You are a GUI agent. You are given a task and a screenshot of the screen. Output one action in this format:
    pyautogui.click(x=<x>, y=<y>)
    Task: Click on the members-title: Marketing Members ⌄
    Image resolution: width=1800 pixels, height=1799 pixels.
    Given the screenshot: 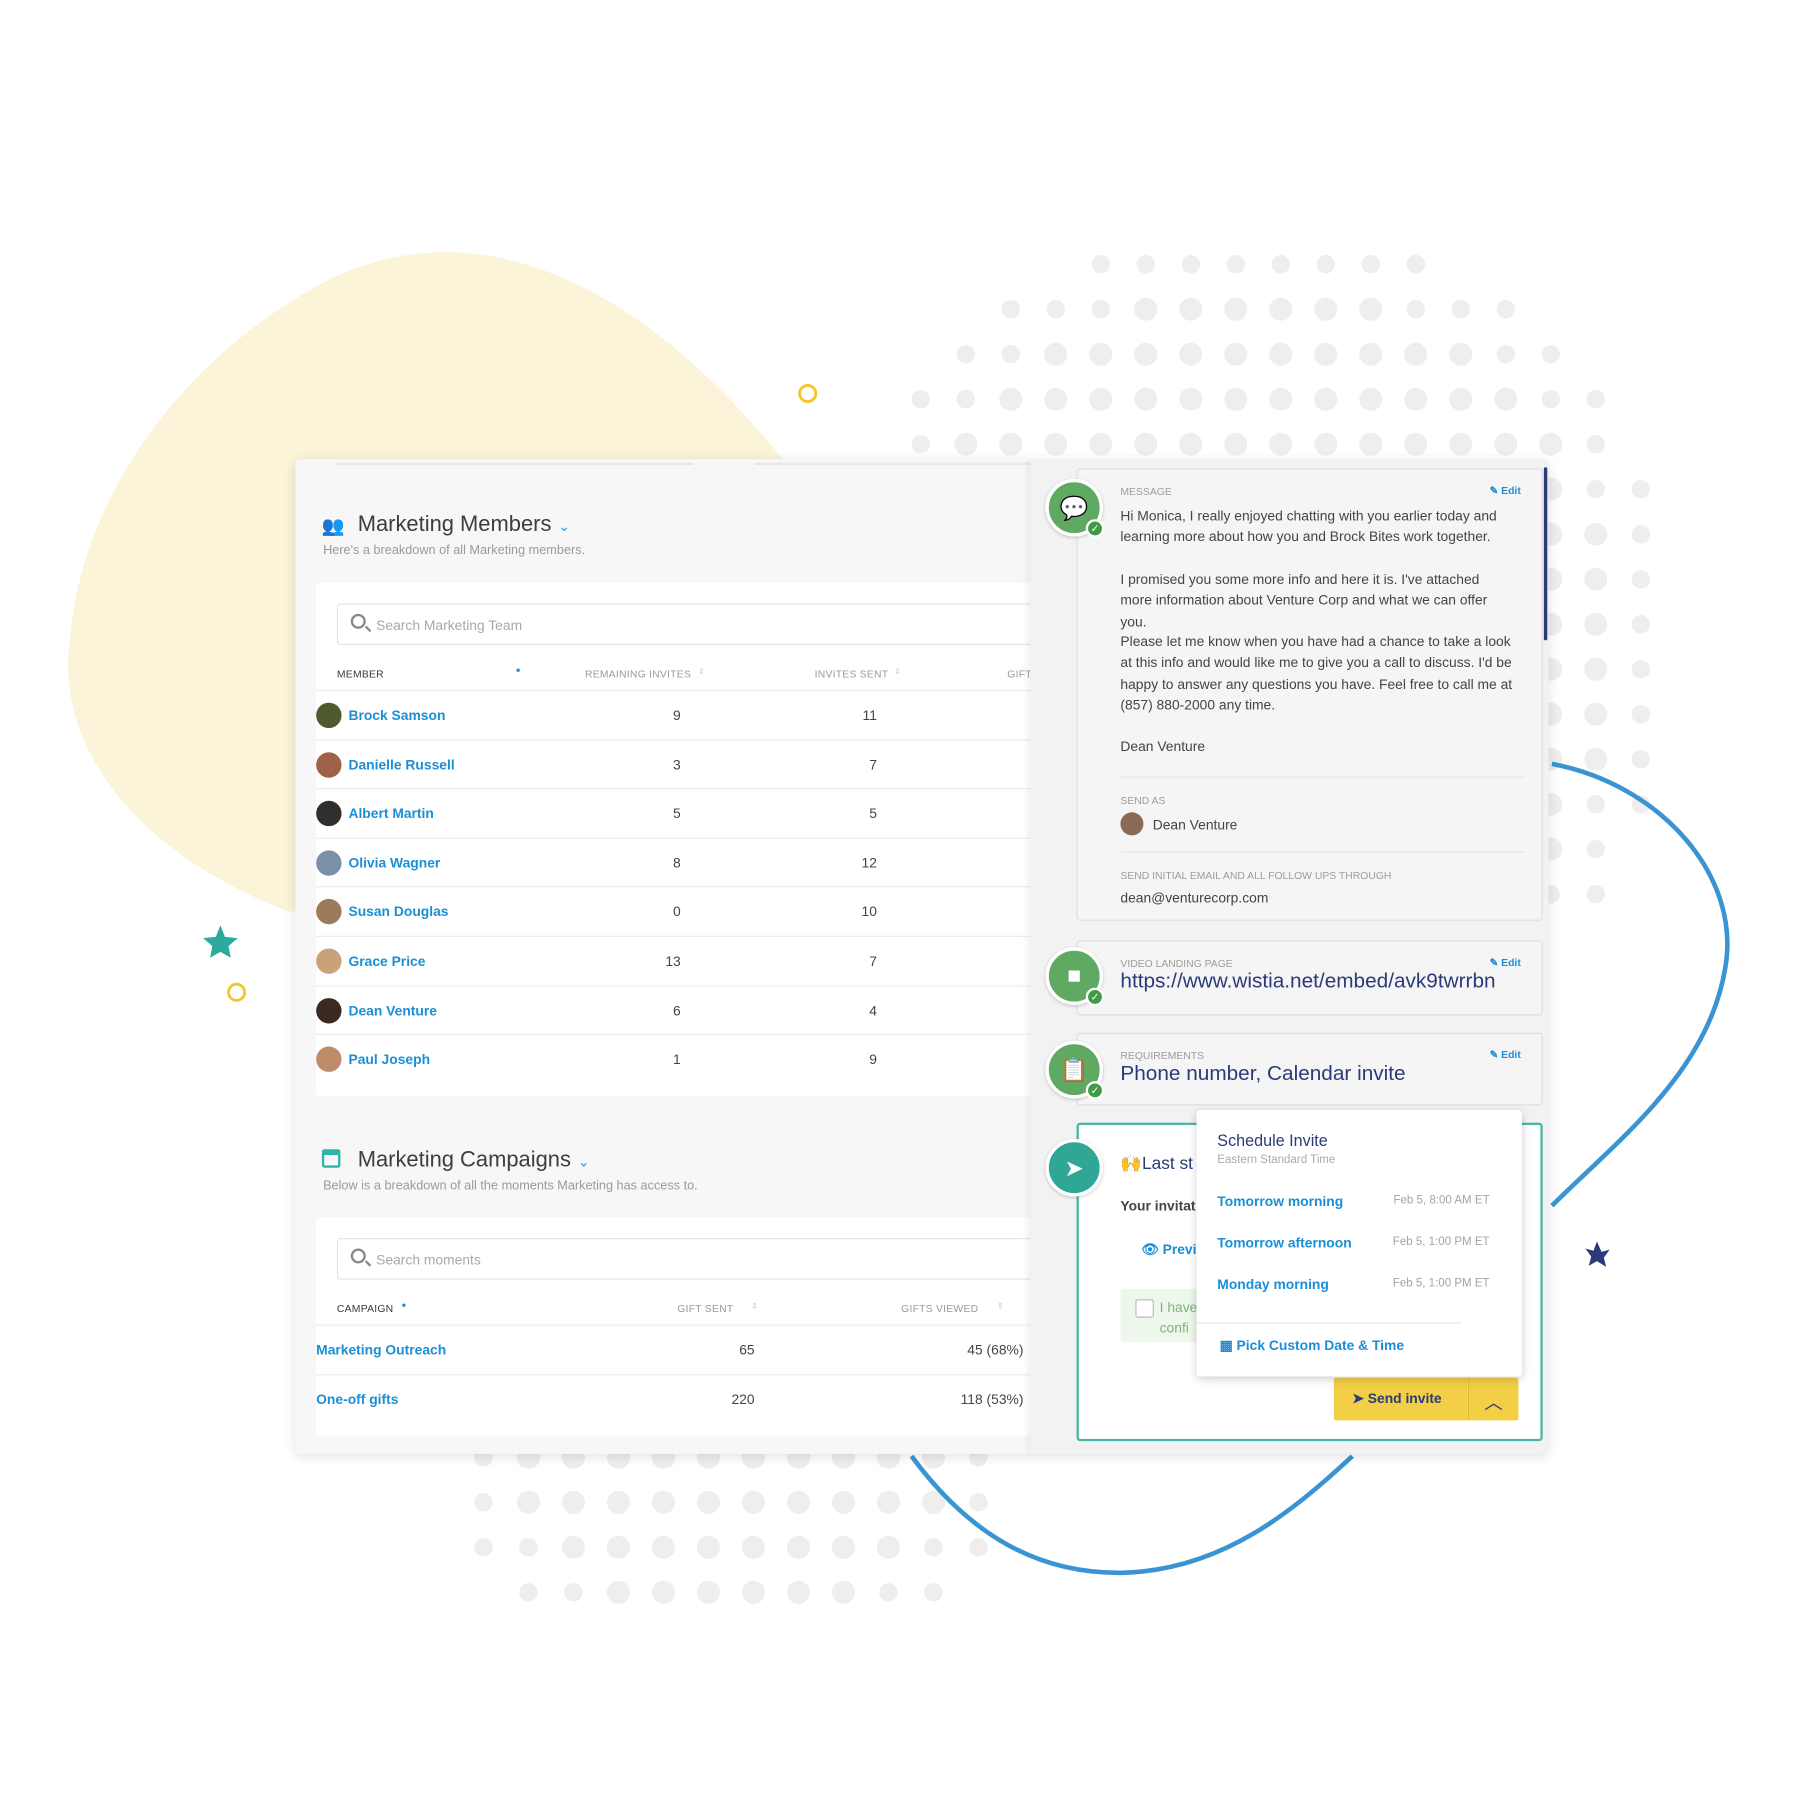 What is the action you would take?
    pyautogui.click(x=464, y=524)
    